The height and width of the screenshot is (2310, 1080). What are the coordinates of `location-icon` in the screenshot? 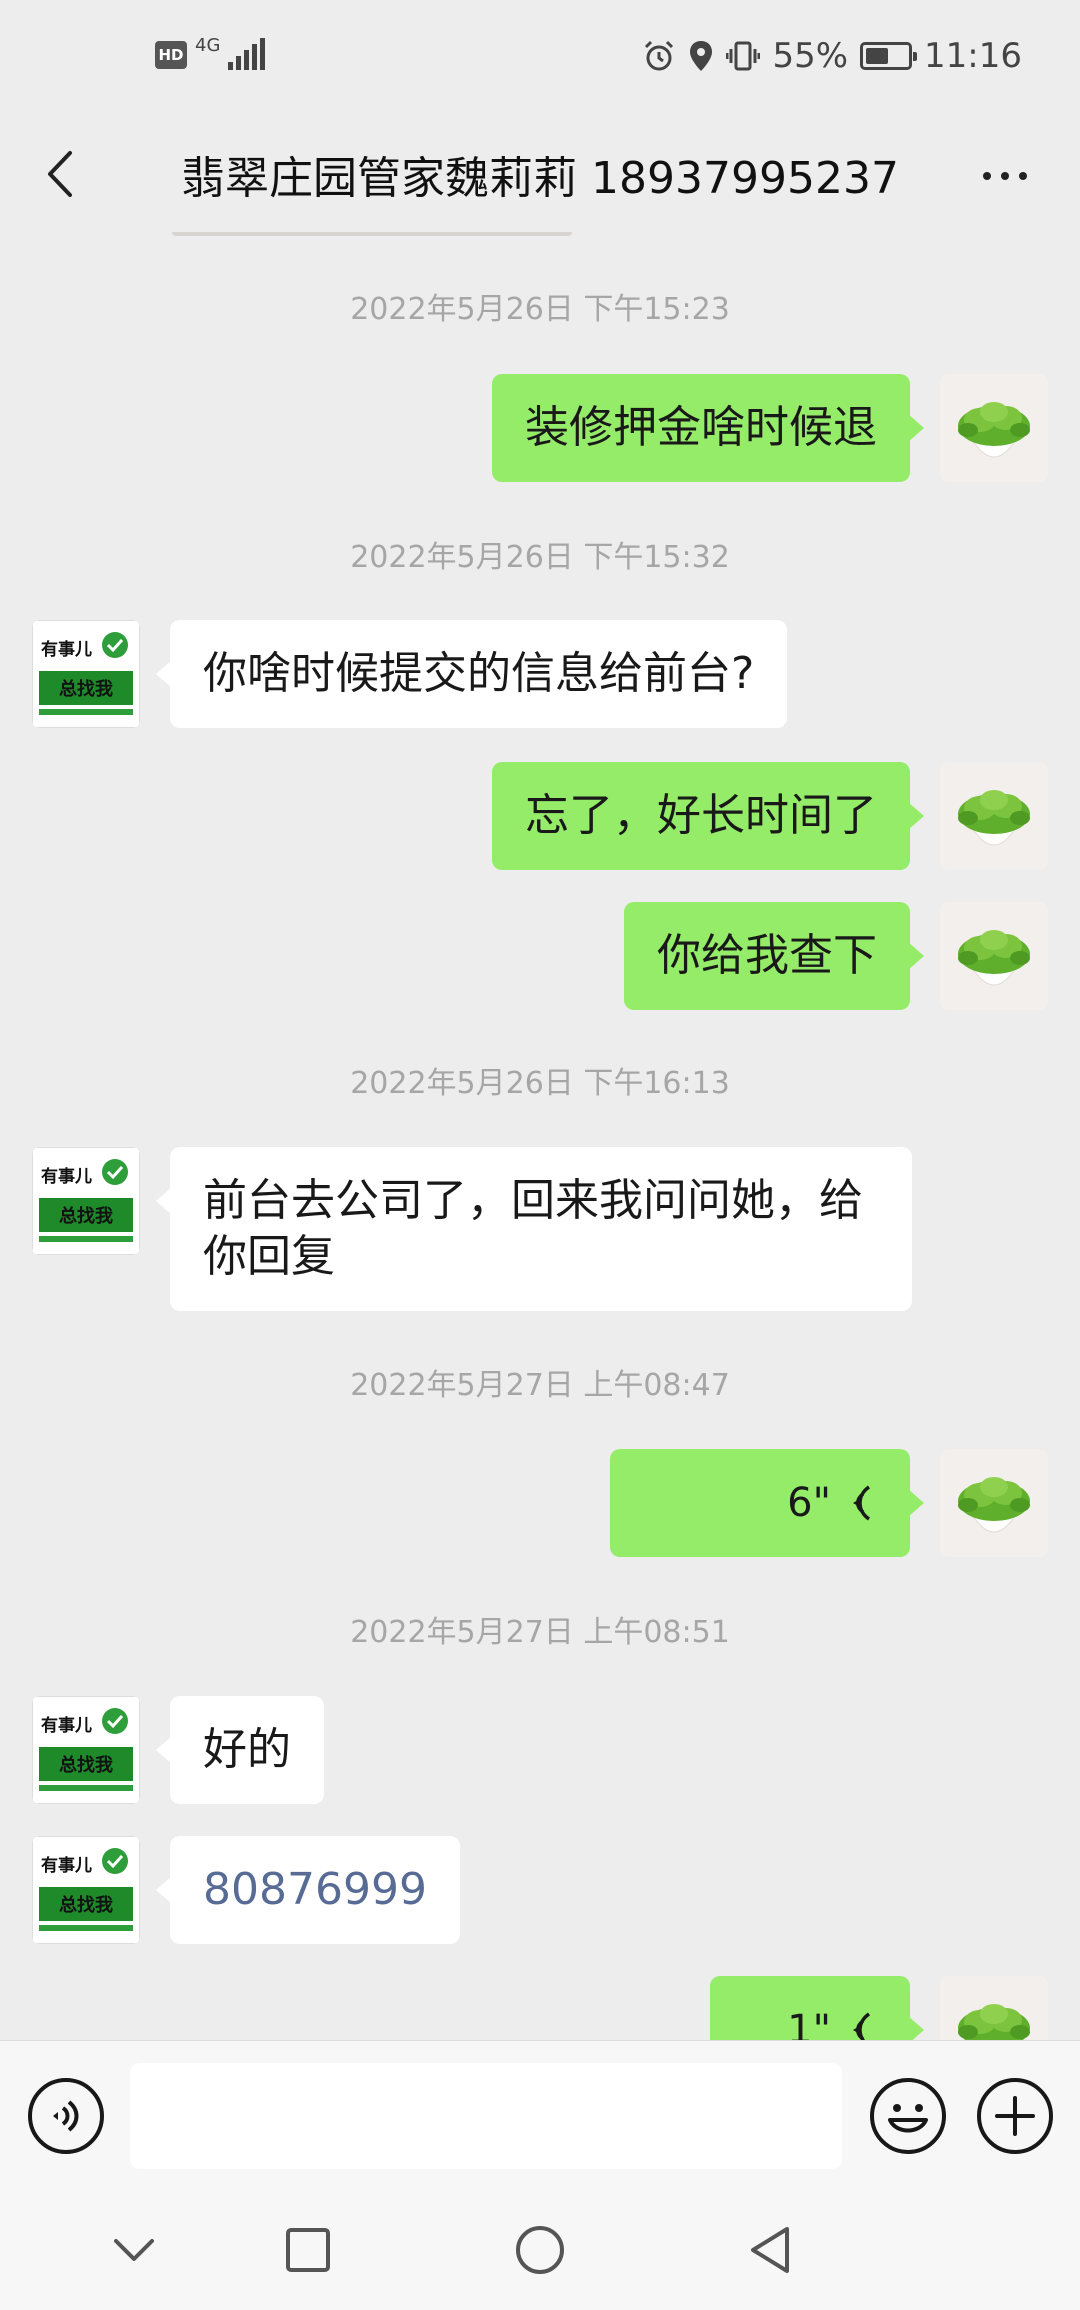 It's located at (701, 56).